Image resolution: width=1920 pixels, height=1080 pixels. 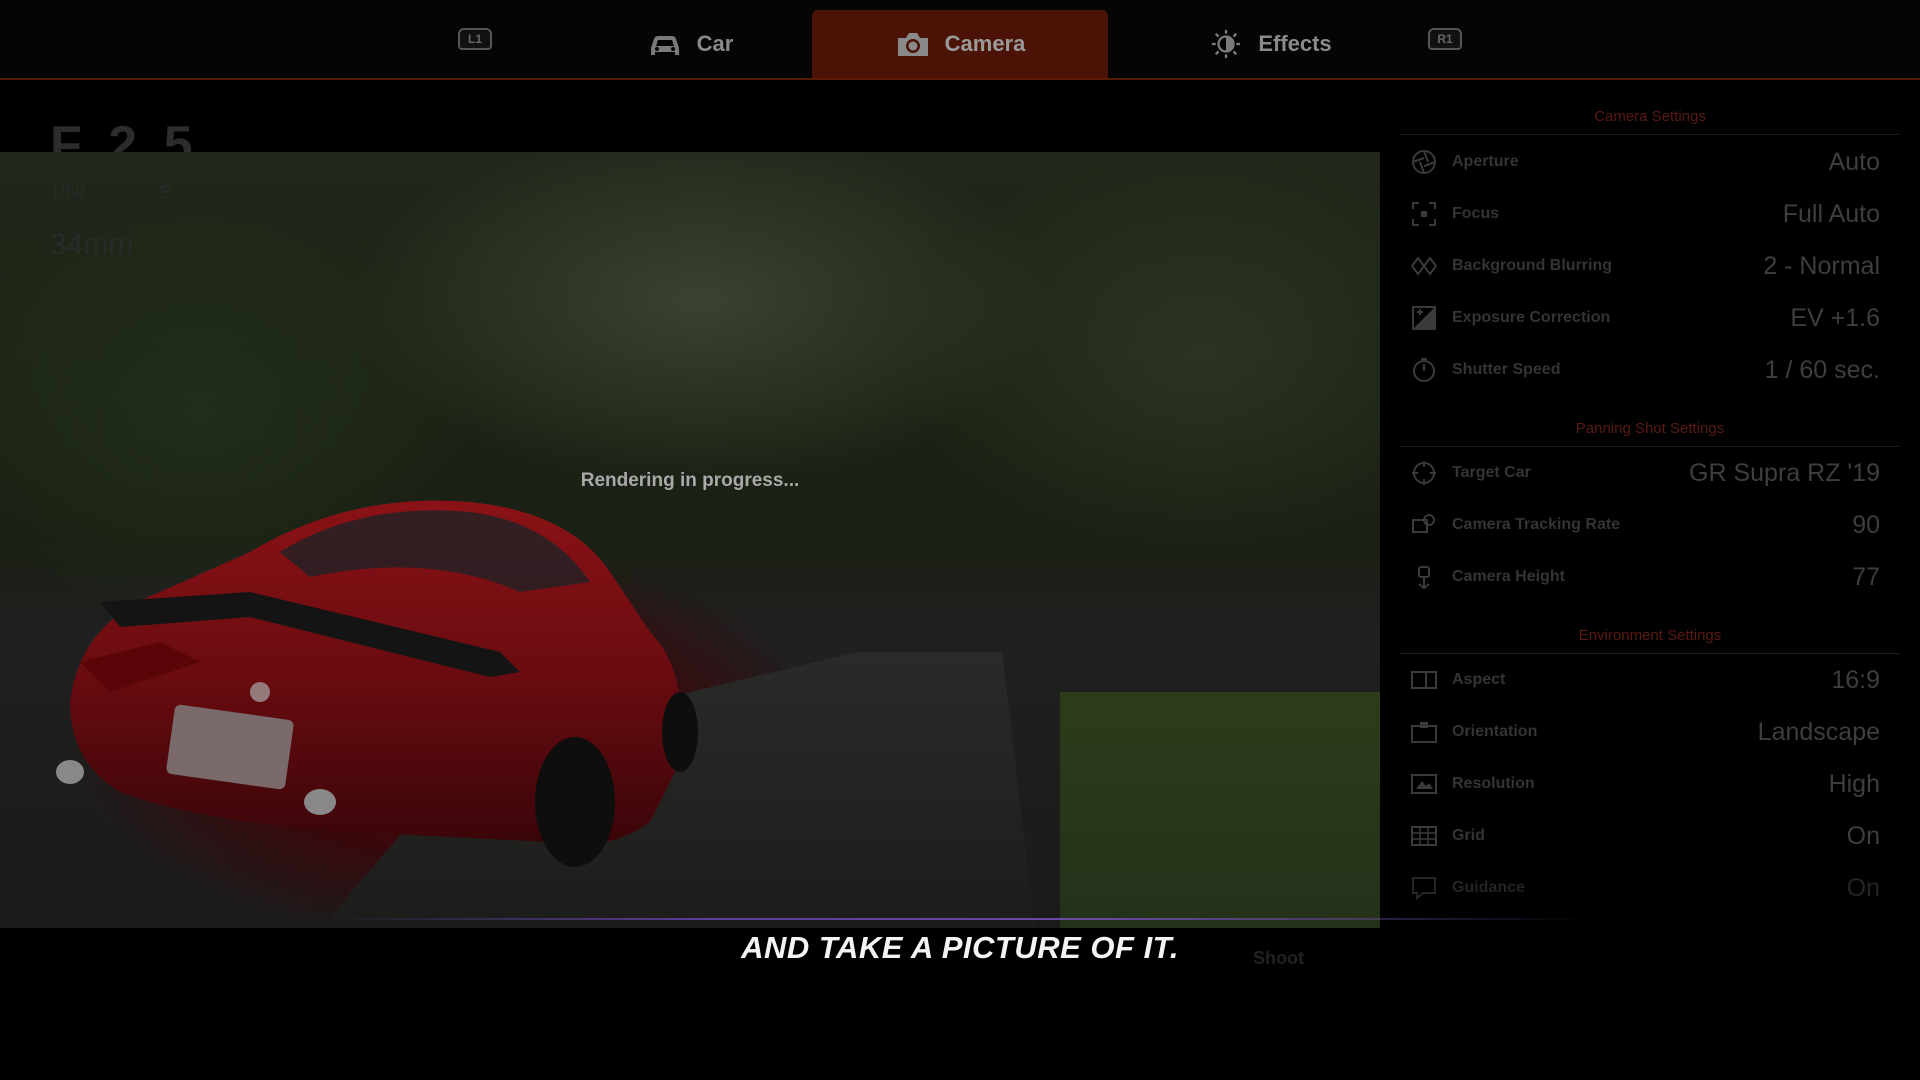 I want to click on setting-camera-tracking-rate: Camera Tracking Rate 90, so click(x=1640, y=525).